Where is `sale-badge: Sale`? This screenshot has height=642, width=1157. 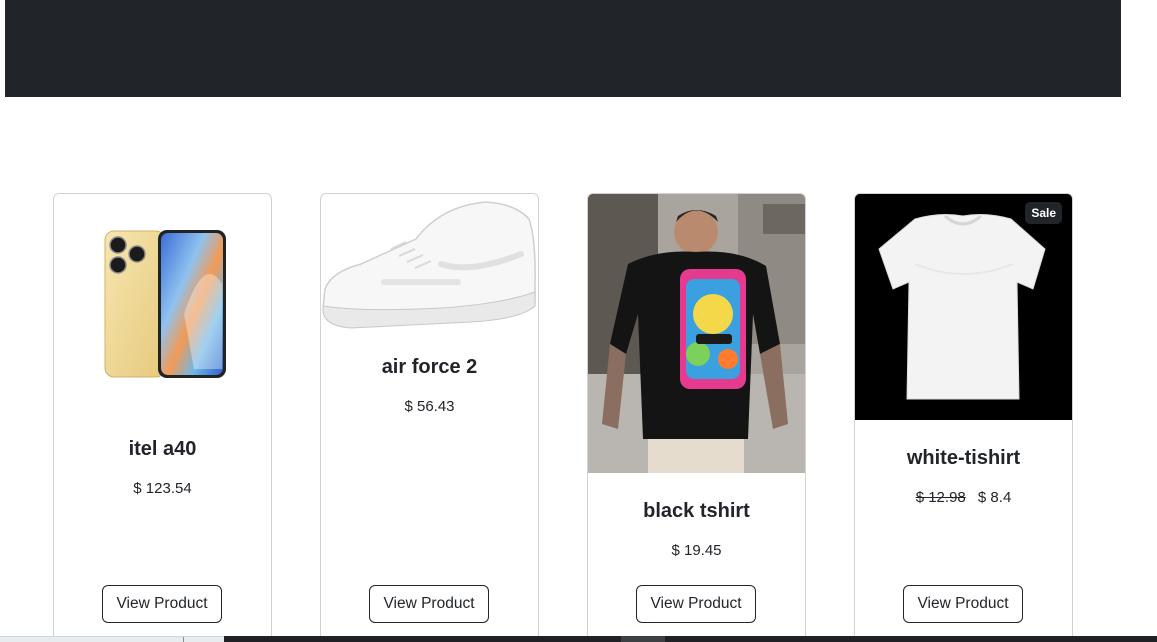 sale-badge: Sale is located at coordinates (1043, 213).